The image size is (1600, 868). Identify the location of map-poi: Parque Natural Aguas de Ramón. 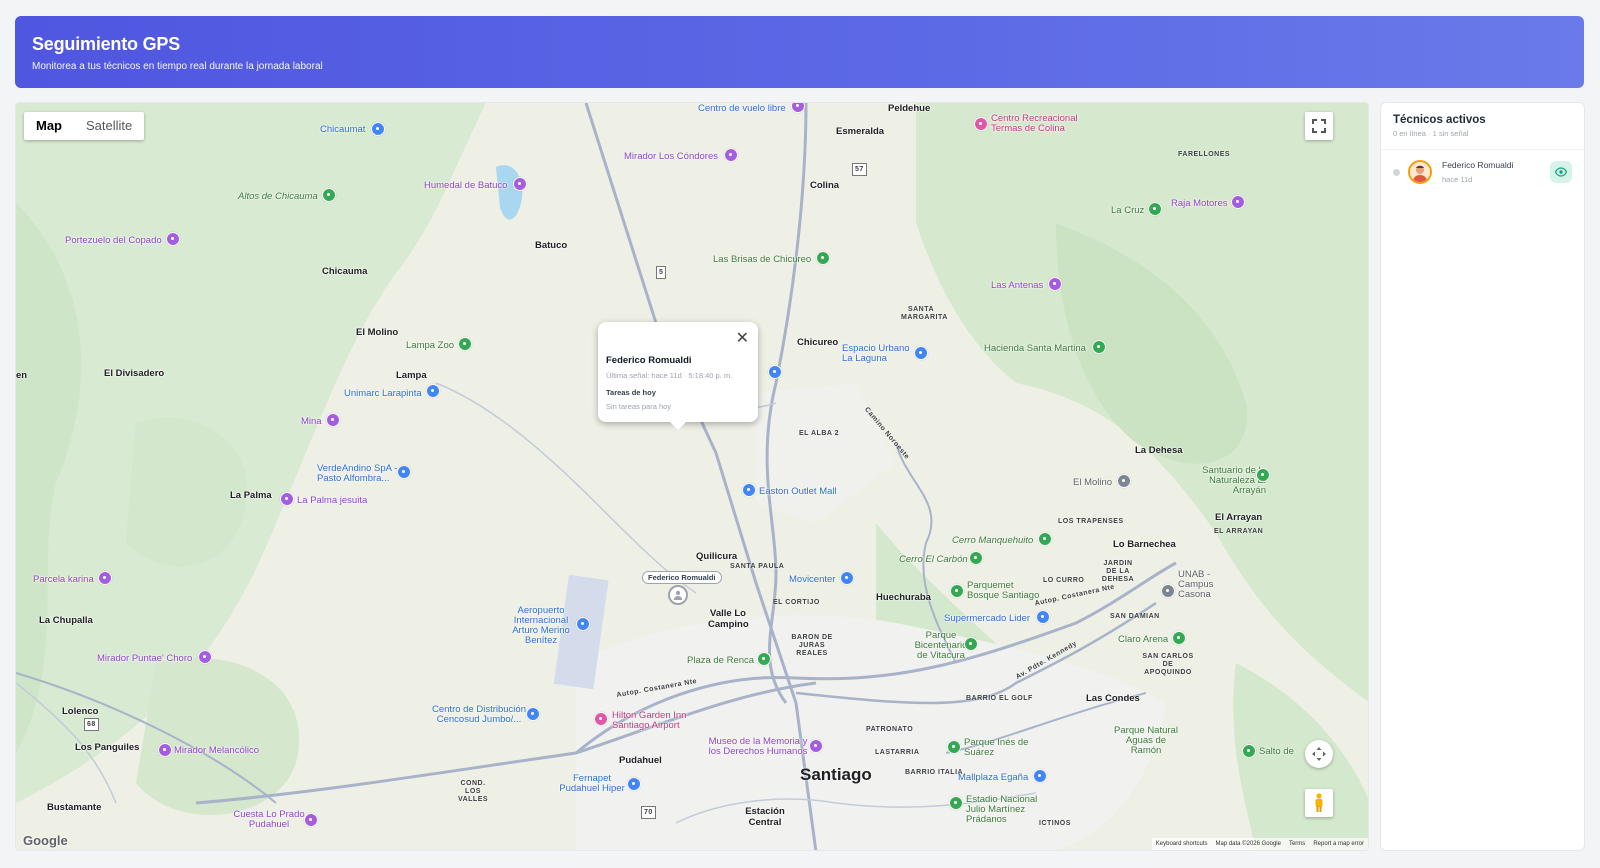
(1146, 741).